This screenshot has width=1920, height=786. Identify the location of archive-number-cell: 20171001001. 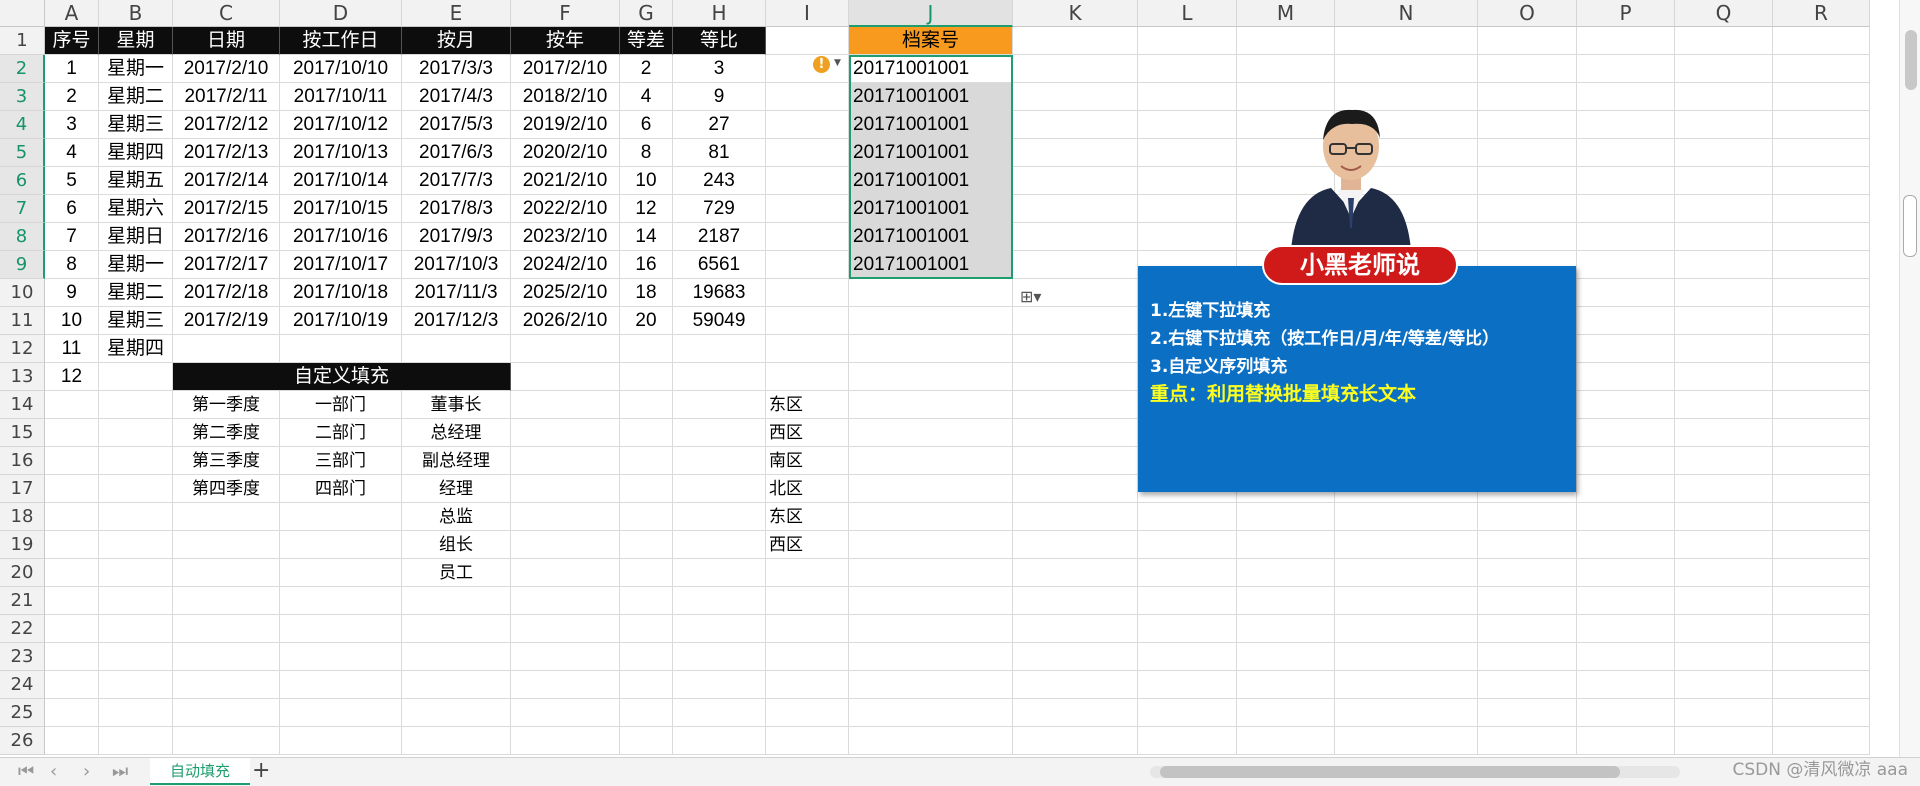
(931, 69).